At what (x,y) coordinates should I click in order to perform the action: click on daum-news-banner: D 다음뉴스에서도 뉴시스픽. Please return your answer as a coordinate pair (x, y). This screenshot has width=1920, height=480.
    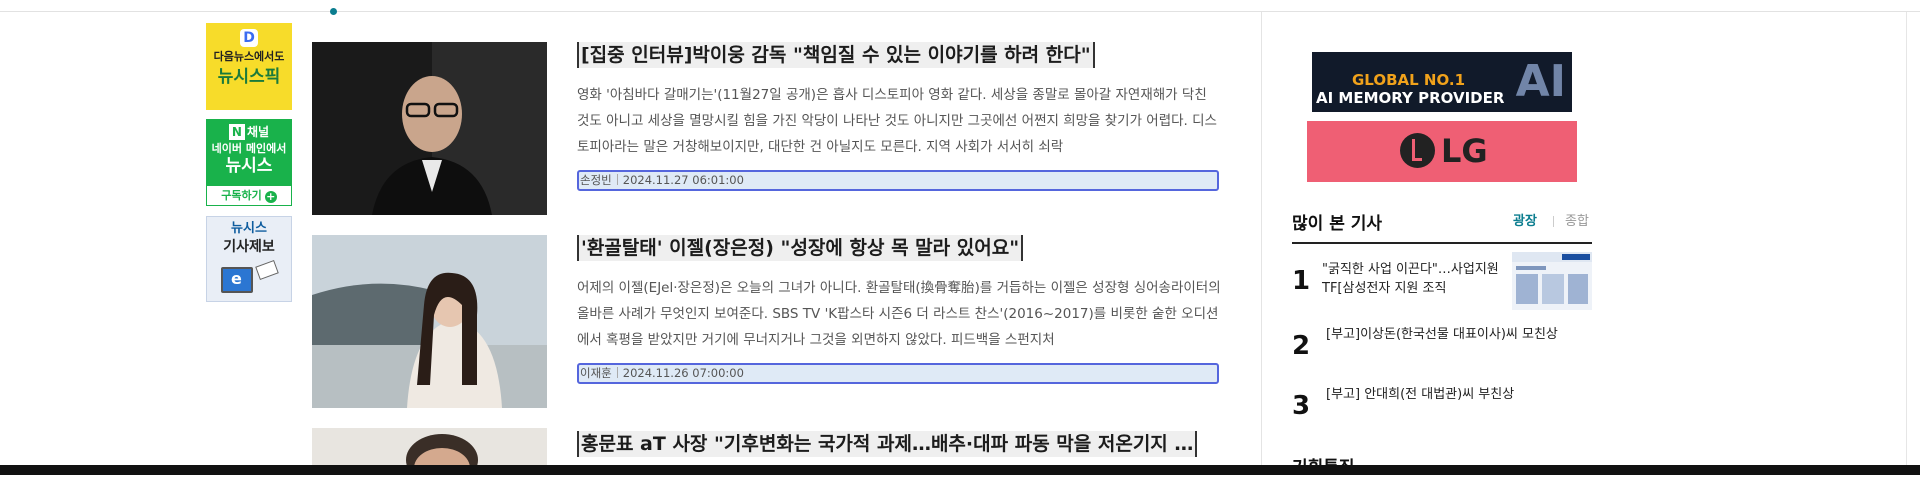
    Looking at the image, I should click on (249, 66).